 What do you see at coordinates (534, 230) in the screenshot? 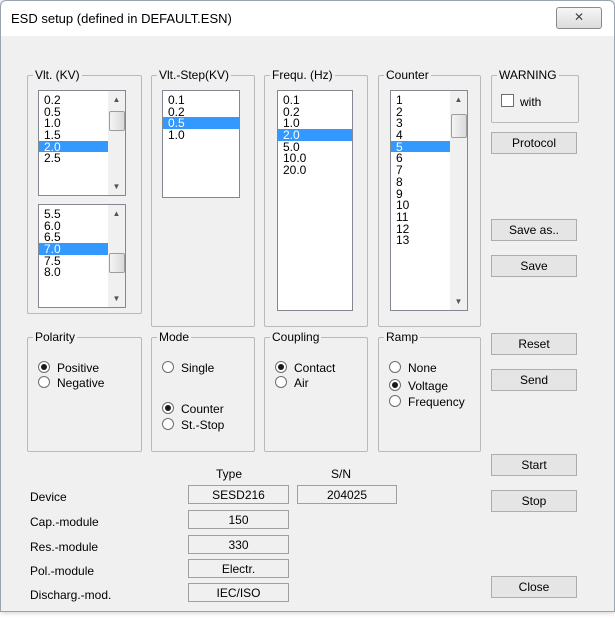
I see `save-as-button: Save as..` at bounding box center [534, 230].